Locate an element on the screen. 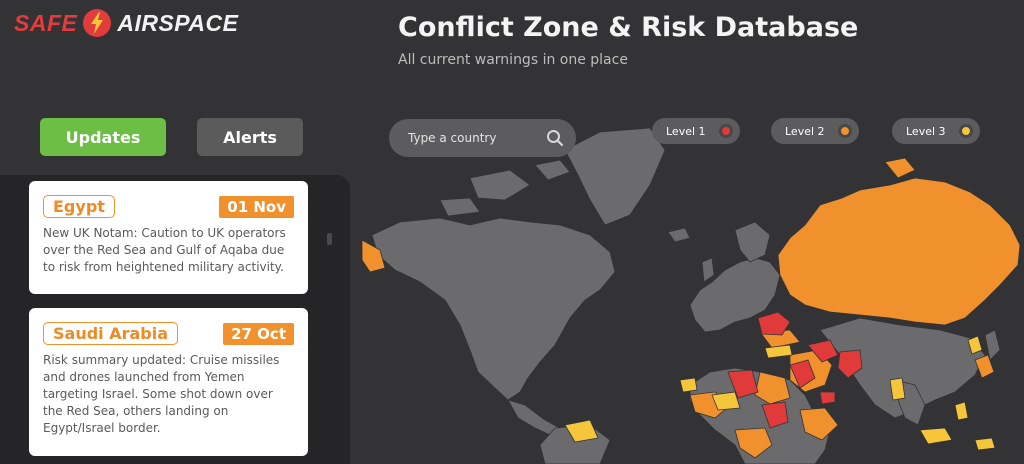  region-yemen is located at coordinates (827, 398).